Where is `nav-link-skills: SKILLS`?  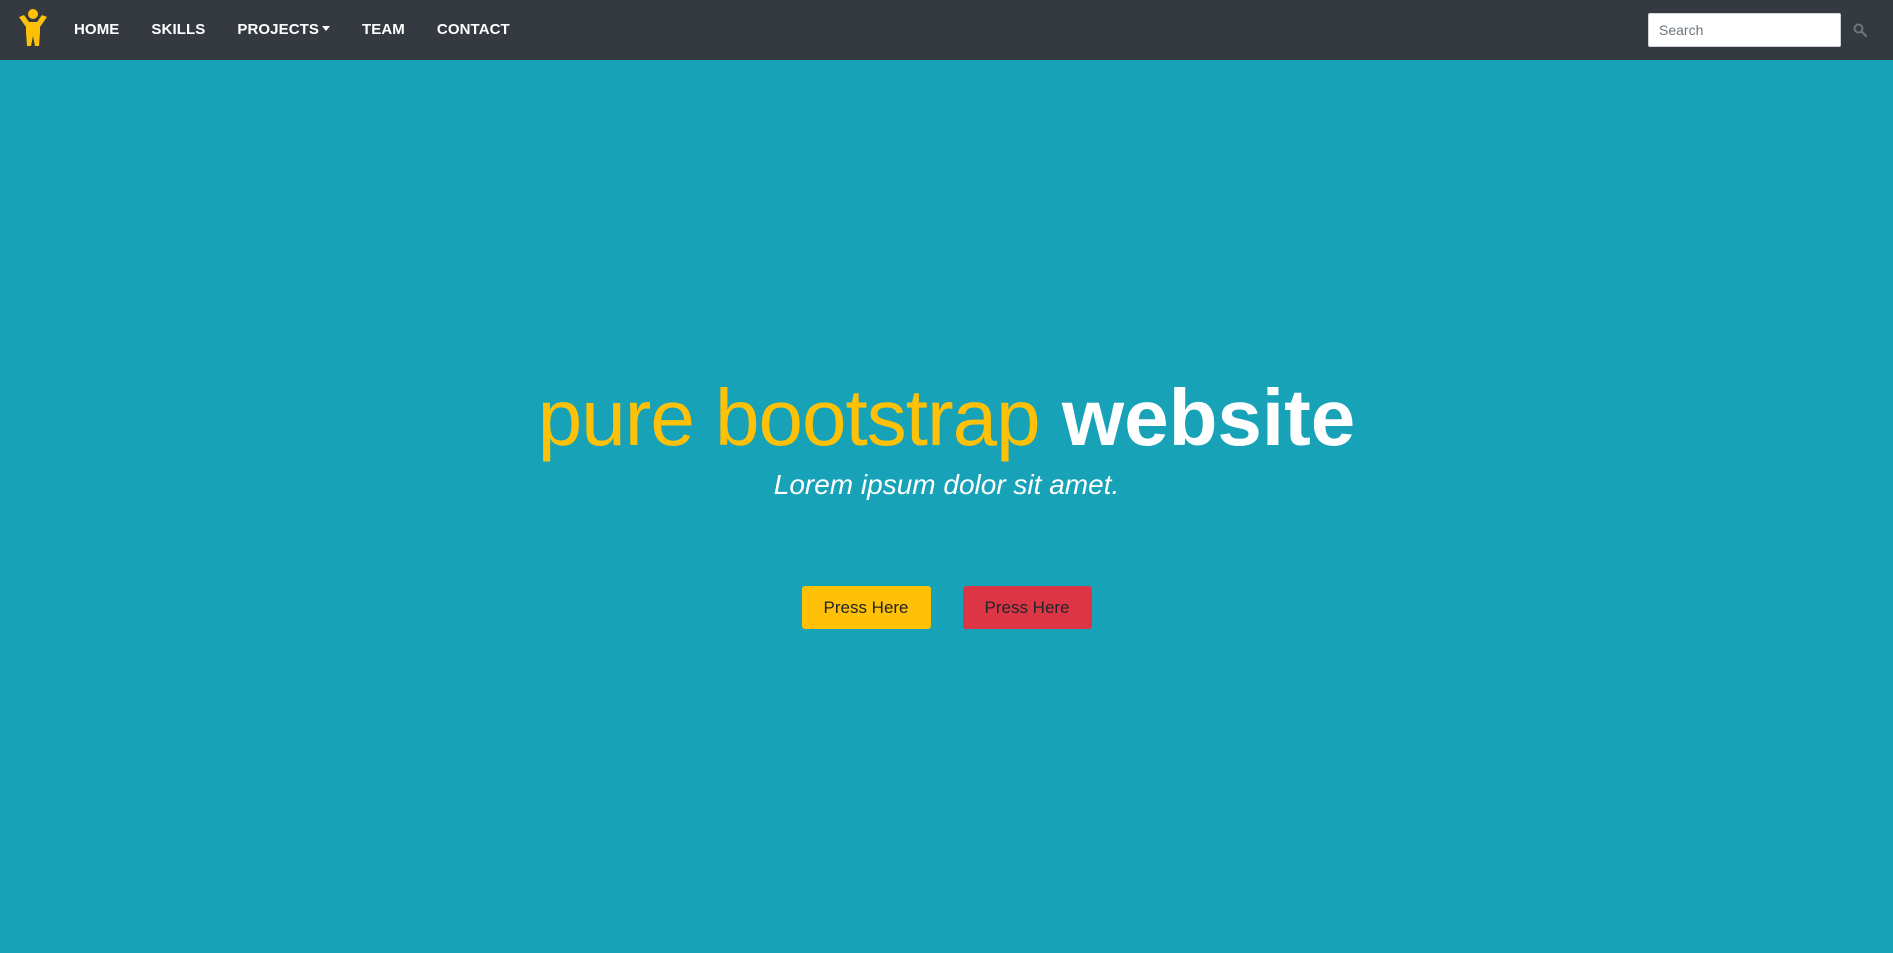 nav-link-skills: SKILLS is located at coordinates (178, 29).